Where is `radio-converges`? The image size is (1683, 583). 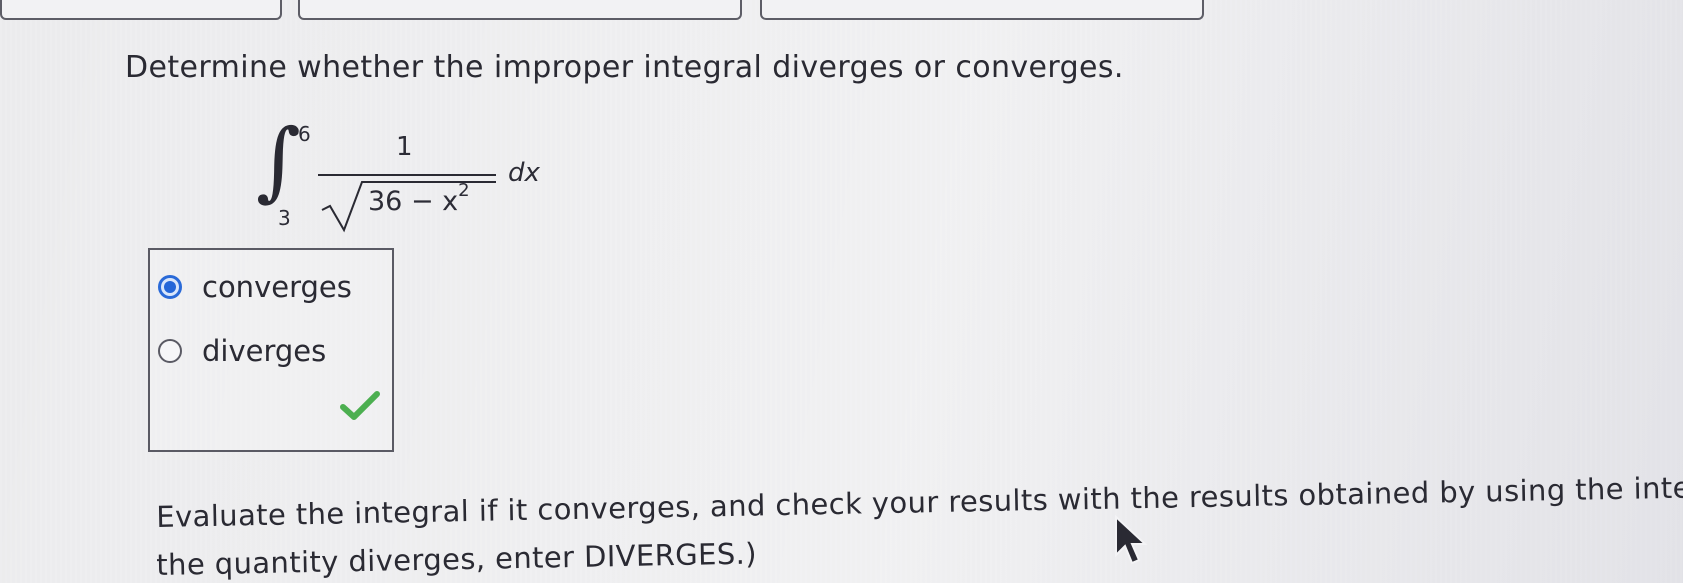 radio-converges is located at coordinates (170, 287).